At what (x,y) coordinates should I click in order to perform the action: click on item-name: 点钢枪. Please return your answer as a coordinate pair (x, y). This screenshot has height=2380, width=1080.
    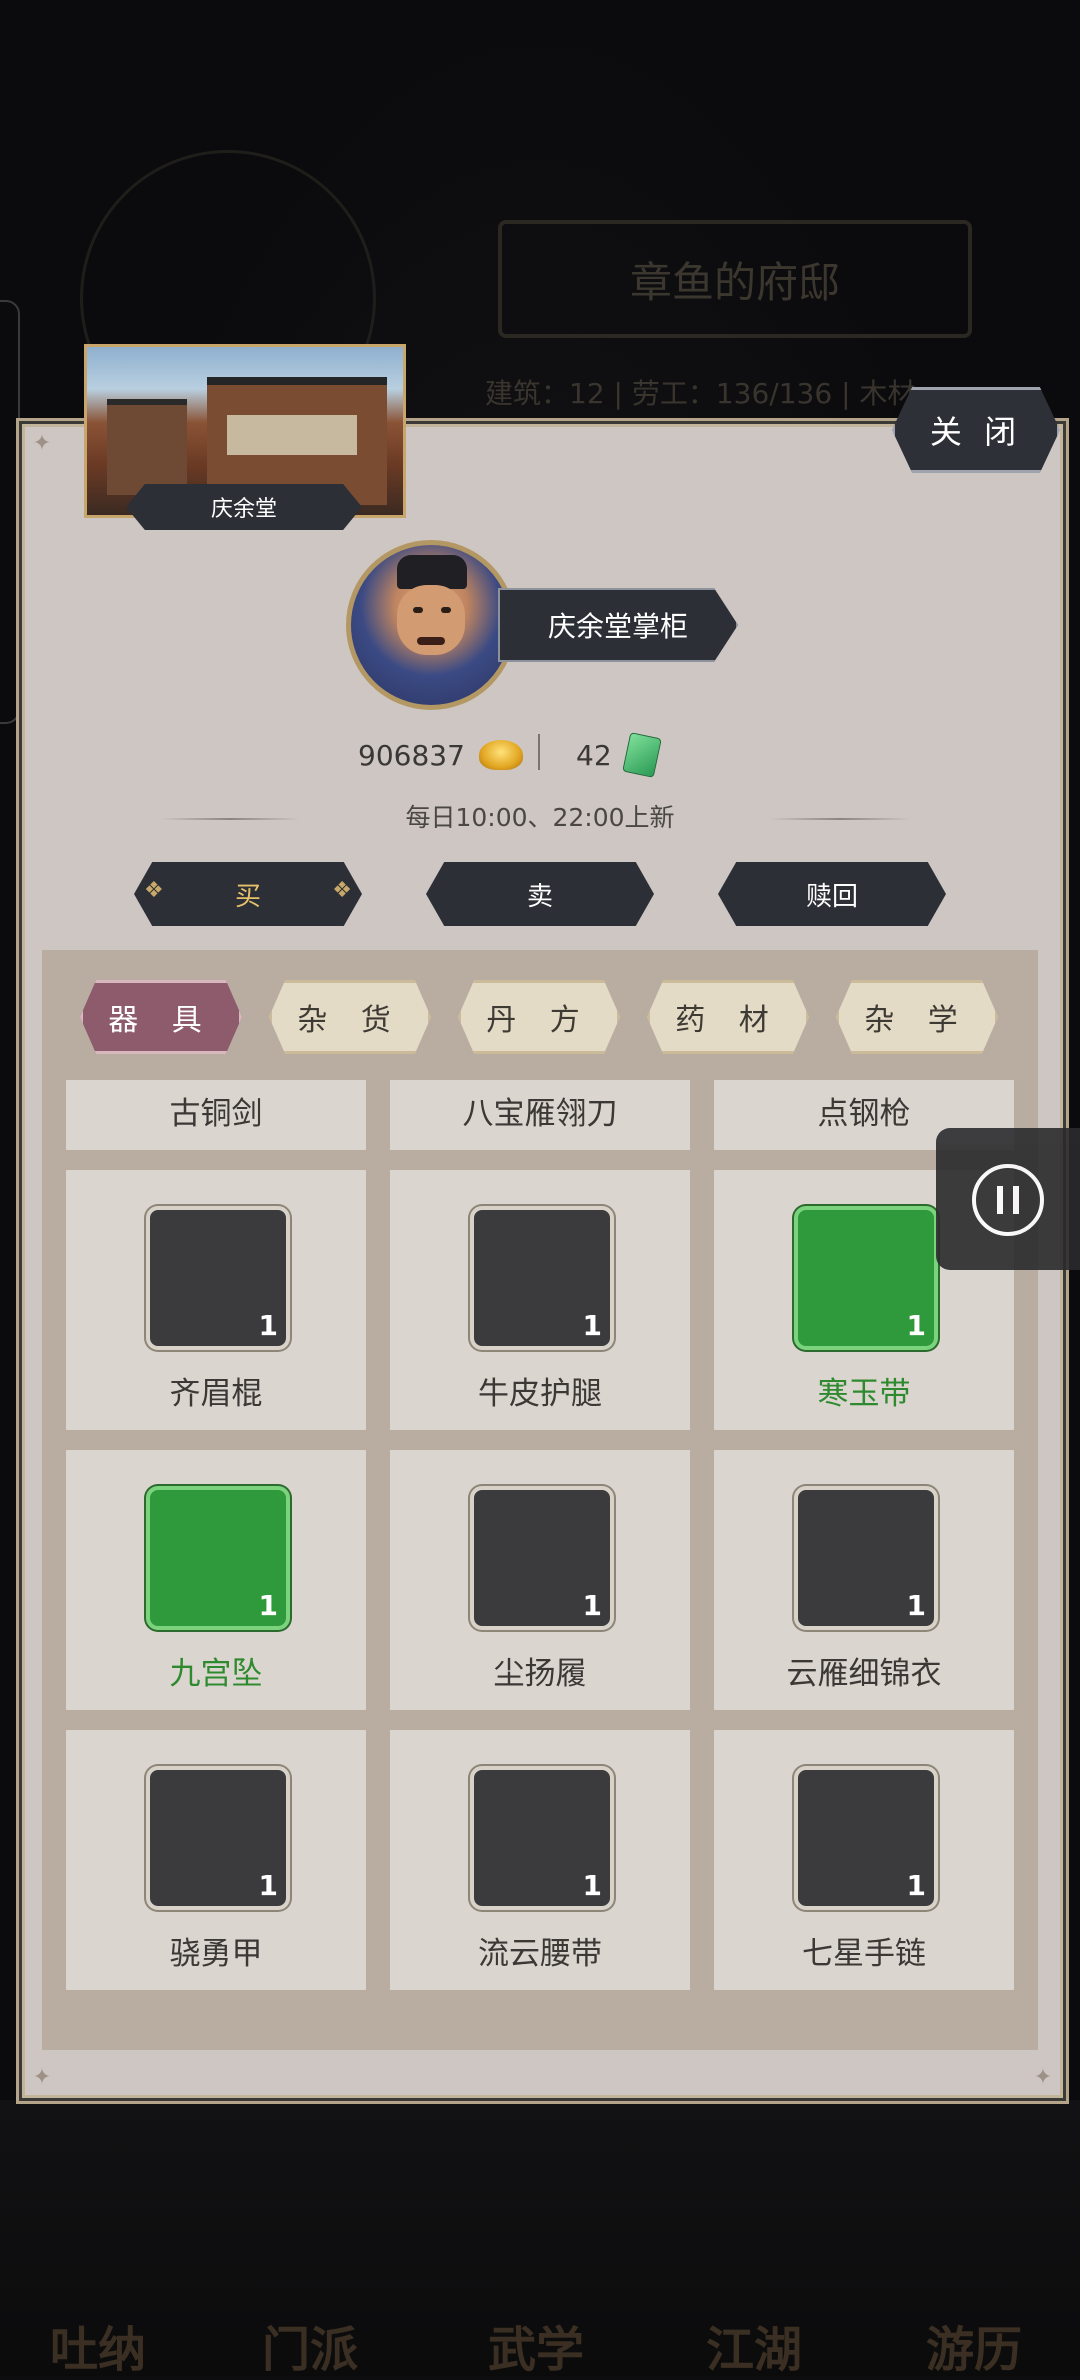
    Looking at the image, I should click on (864, 1114).